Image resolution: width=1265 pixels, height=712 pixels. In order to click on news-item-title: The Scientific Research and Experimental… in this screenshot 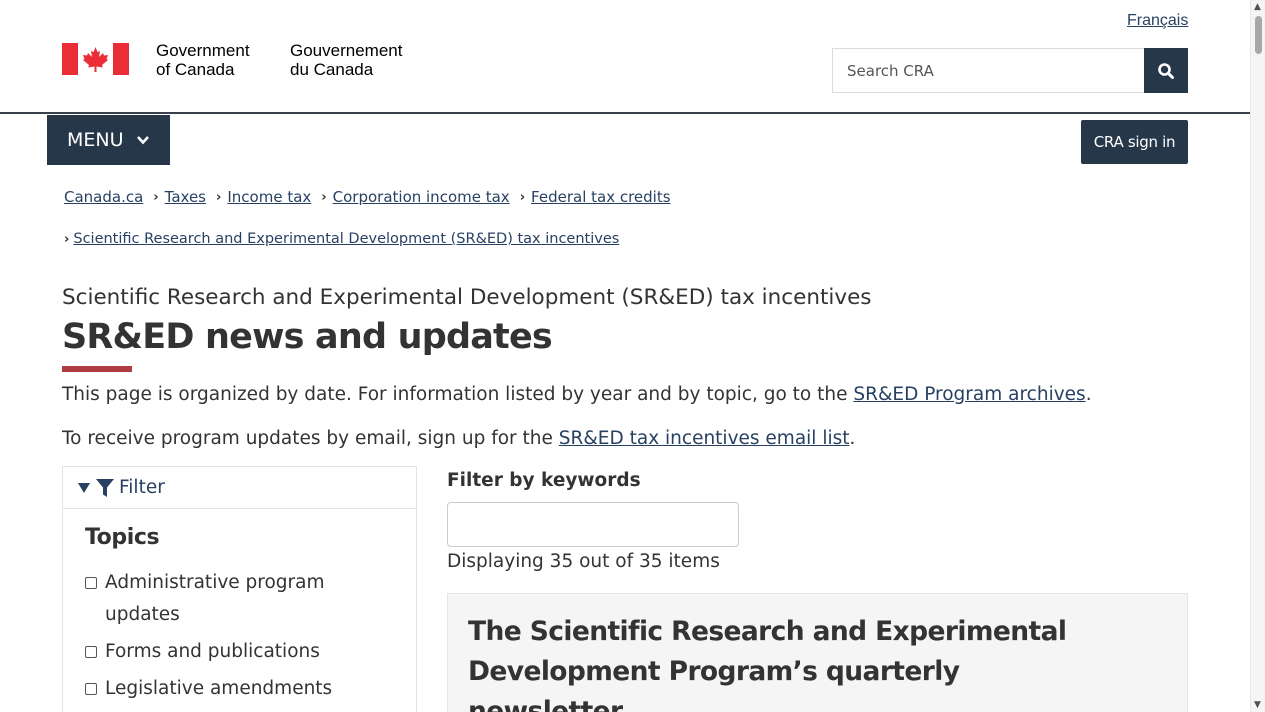, I will do `click(788, 662)`.